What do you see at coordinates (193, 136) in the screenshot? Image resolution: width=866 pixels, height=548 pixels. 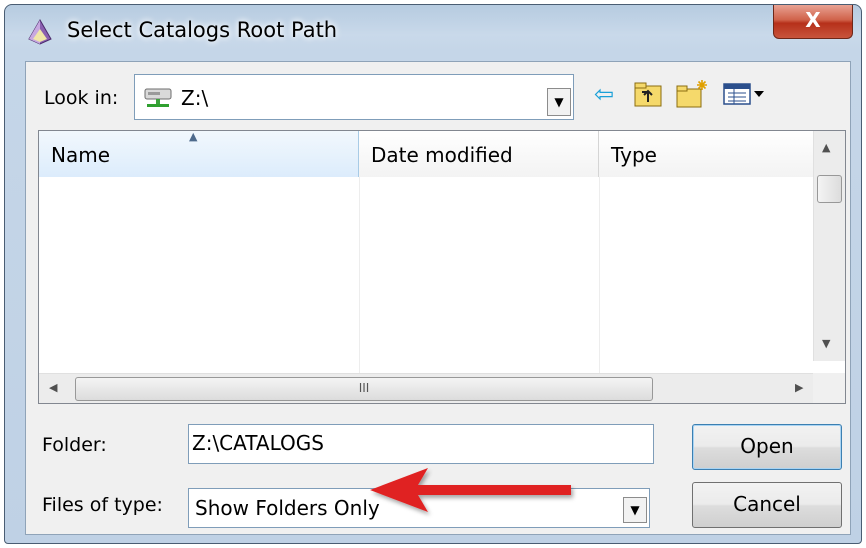 I see `sort-ascending-icon: ▲` at bounding box center [193, 136].